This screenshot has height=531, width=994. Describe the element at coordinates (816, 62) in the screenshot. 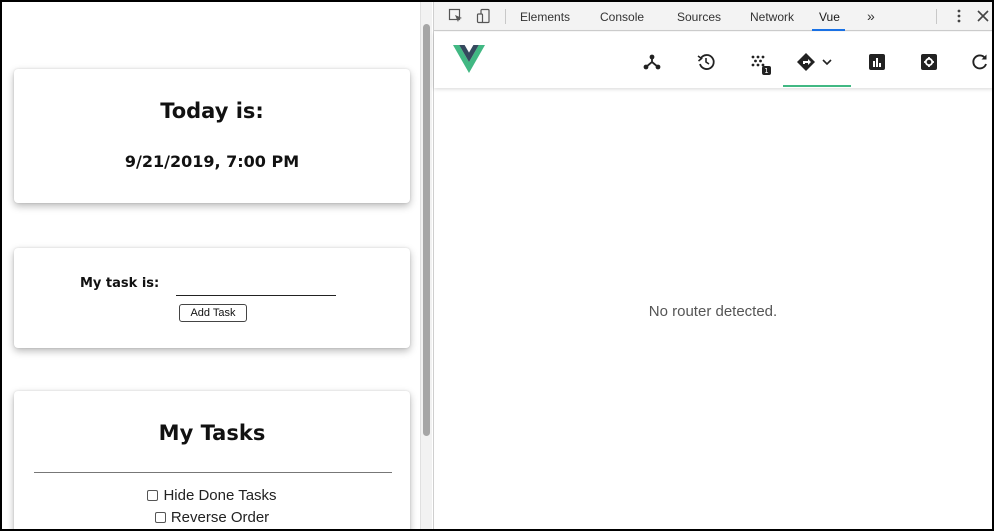

I see `router-tab` at that location.